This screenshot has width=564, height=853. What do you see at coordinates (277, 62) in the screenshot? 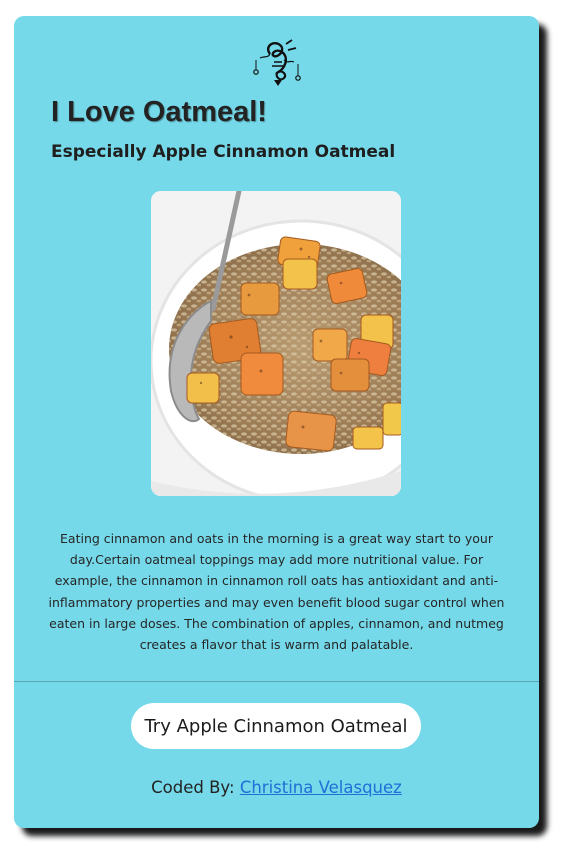
I see `calligraphy-logo-icon` at bounding box center [277, 62].